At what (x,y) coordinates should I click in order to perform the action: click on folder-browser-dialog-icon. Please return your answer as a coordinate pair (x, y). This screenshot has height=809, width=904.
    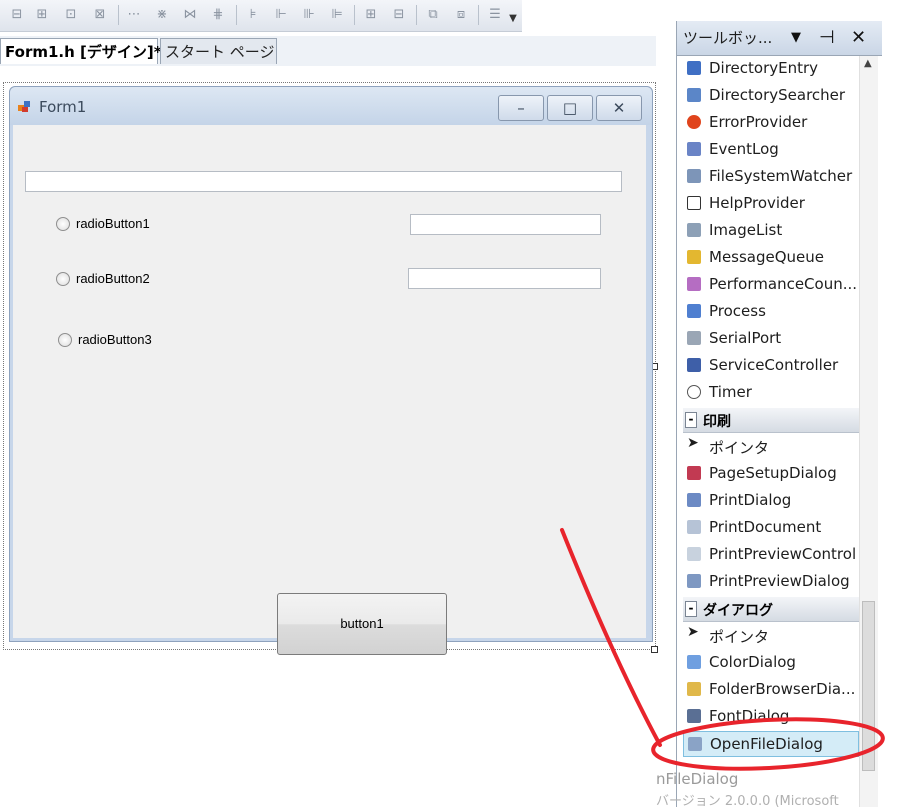
    Looking at the image, I should click on (694, 689).